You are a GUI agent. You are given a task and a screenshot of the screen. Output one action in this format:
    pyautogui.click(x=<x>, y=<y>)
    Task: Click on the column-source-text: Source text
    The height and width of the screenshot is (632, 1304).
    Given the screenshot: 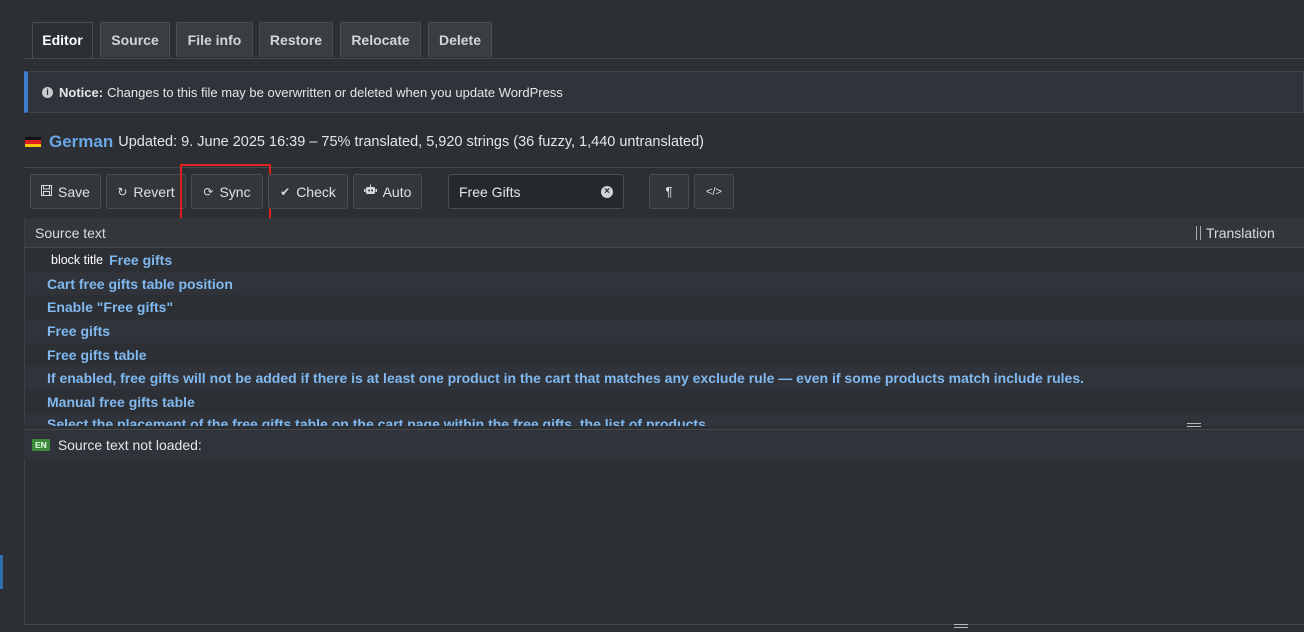 What is the action you would take?
    pyautogui.click(x=70, y=233)
    